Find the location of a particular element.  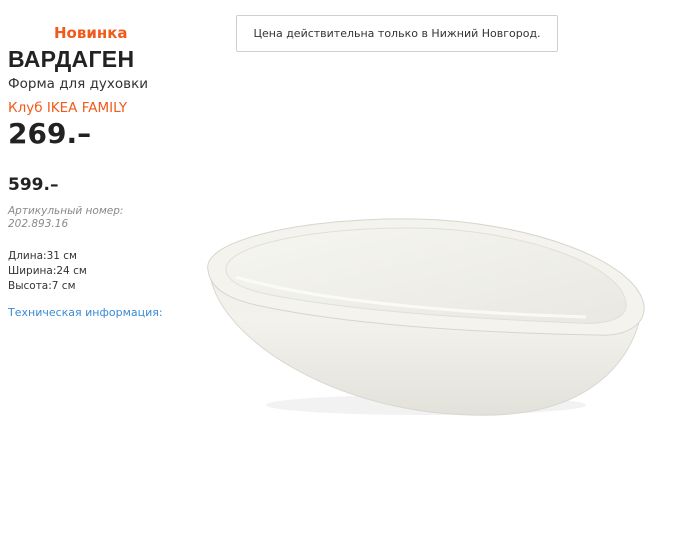

dimensions-list: Длина:31 см Ширина:24 см Высота:7 см is located at coordinates (47, 271).